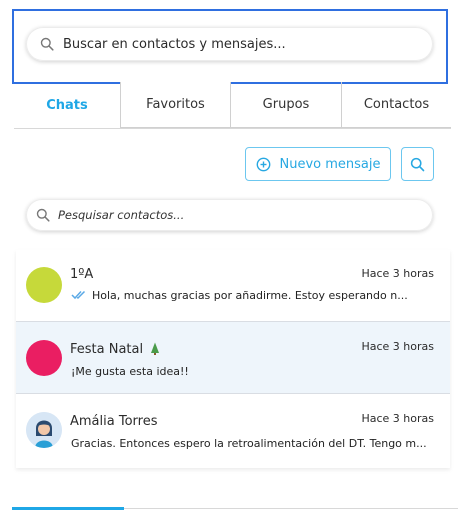 The image size is (473, 523). I want to click on tab-grupos: Grupos, so click(286, 105).